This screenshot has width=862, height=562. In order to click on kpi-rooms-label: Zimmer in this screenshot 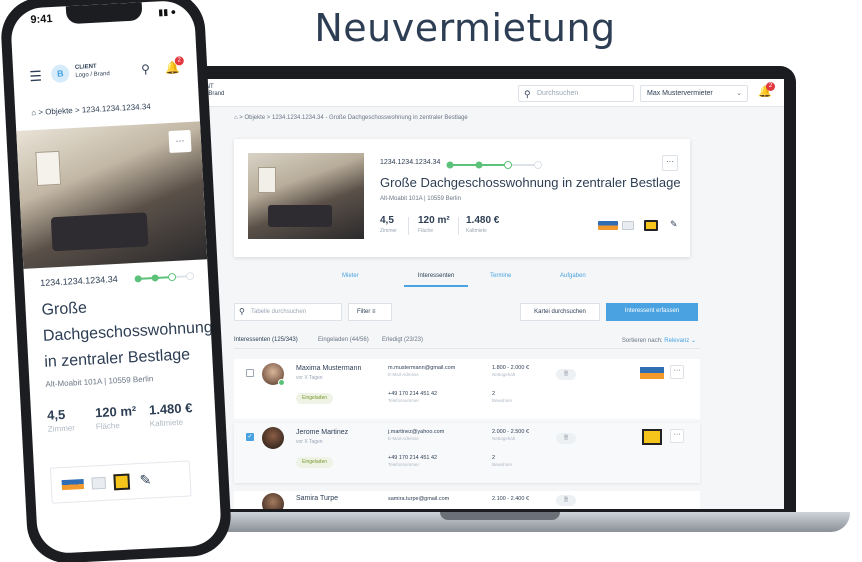, I will do `click(388, 231)`.